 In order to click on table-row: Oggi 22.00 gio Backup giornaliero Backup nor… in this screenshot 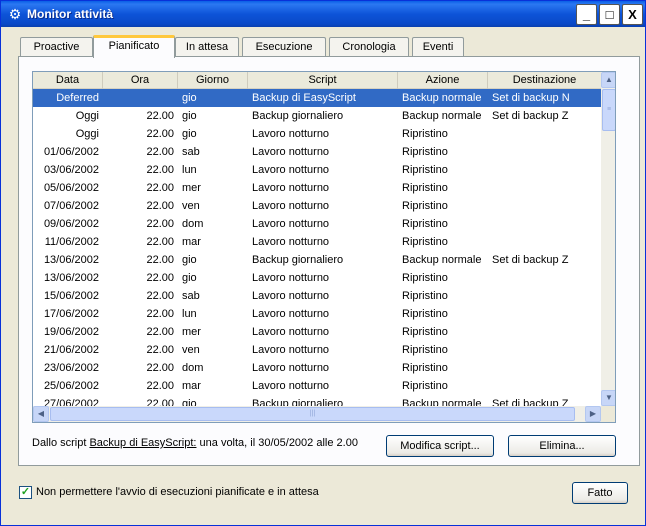, I will do `click(317, 116)`.